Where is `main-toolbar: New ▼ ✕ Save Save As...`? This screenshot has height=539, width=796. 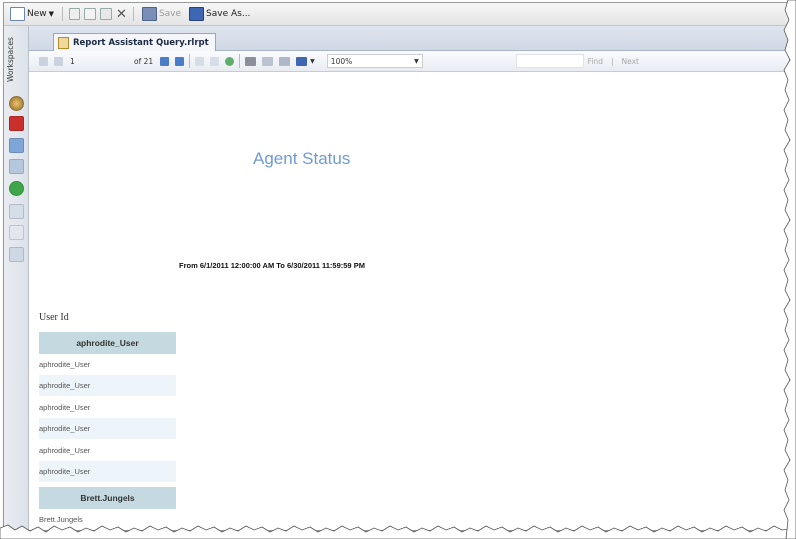
main-toolbar: New ▼ ✕ Save Save As... is located at coordinates (396, 14).